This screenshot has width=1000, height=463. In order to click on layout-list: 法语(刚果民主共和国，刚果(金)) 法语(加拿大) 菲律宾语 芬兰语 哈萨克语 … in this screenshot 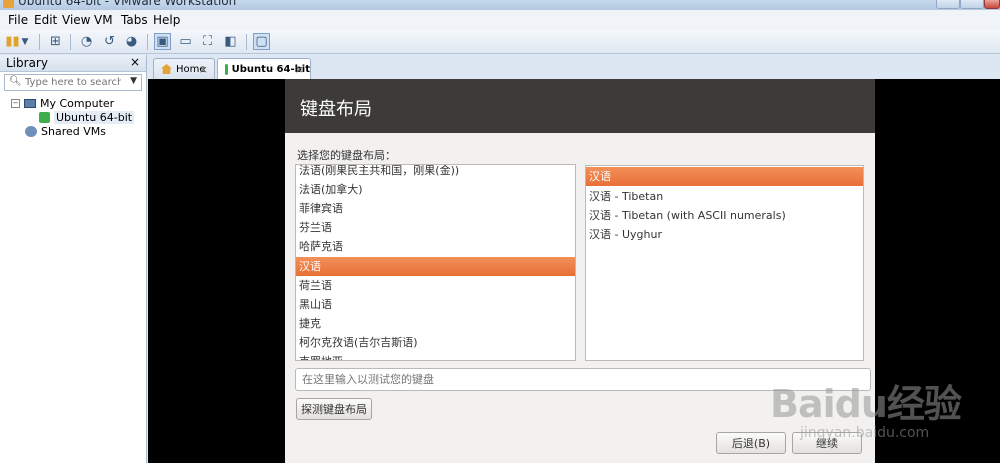, I will do `click(435, 262)`.